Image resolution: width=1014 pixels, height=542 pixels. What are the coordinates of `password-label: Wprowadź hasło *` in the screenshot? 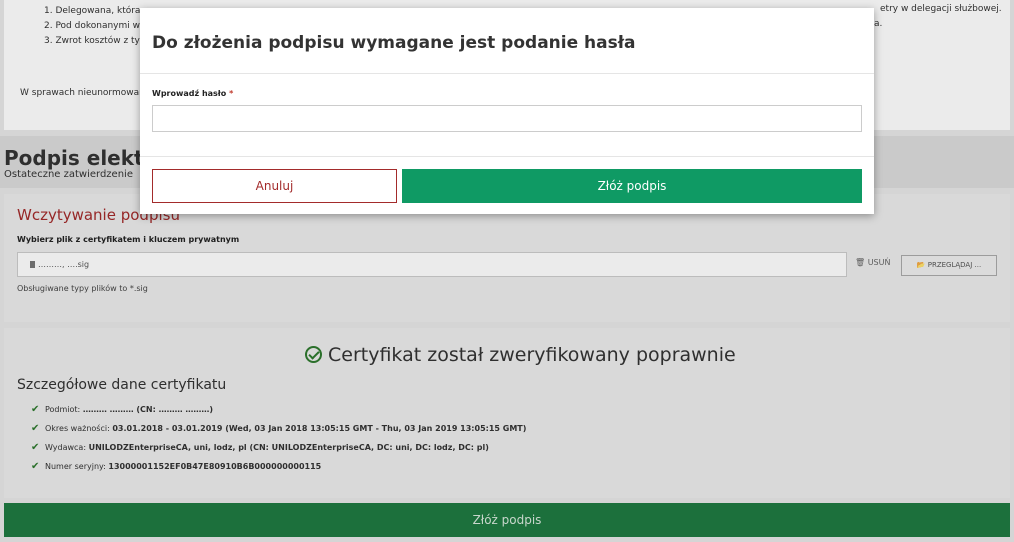 It's located at (192, 93).